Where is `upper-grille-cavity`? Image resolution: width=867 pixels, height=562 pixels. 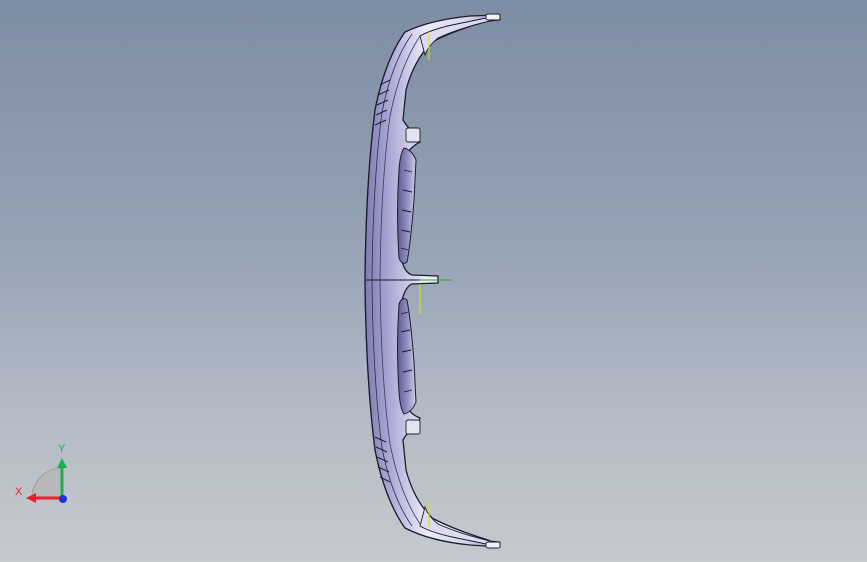 upper-grille-cavity is located at coordinates (407, 205).